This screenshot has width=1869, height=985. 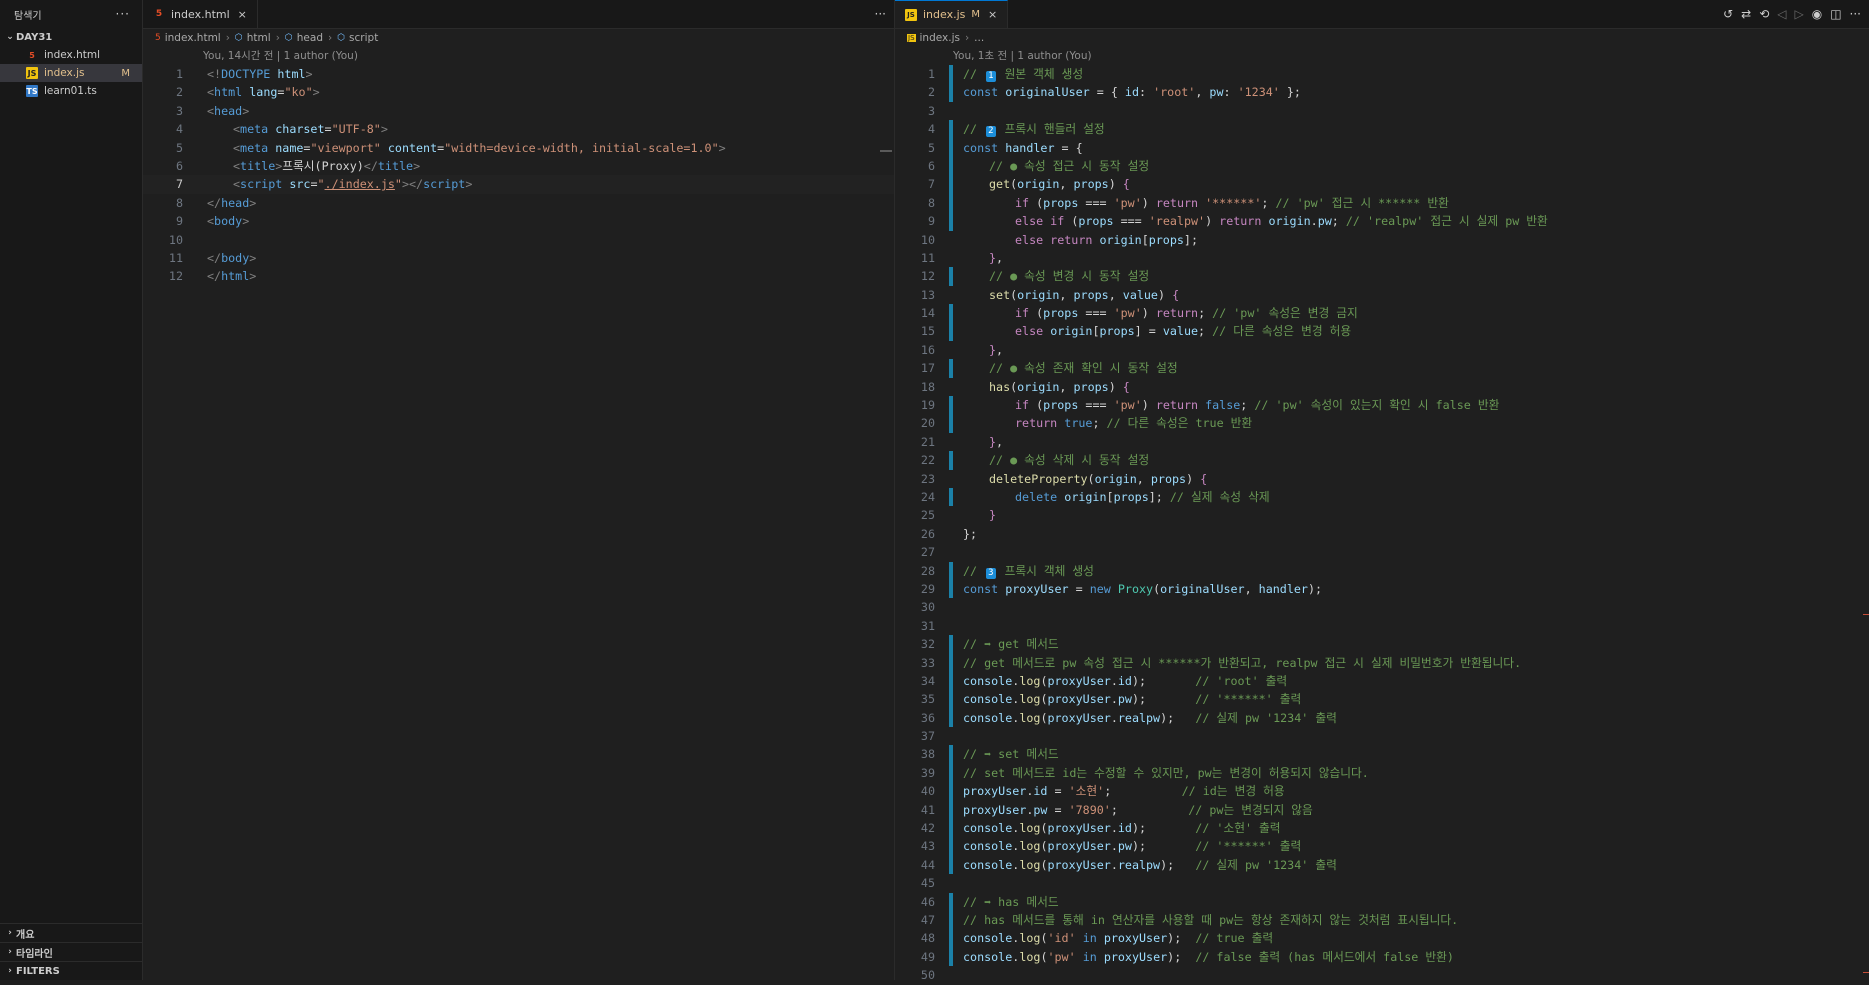 What do you see at coordinates (962, 257) in the screenshot?
I see `code-line: 11},` at bounding box center [962, 257].